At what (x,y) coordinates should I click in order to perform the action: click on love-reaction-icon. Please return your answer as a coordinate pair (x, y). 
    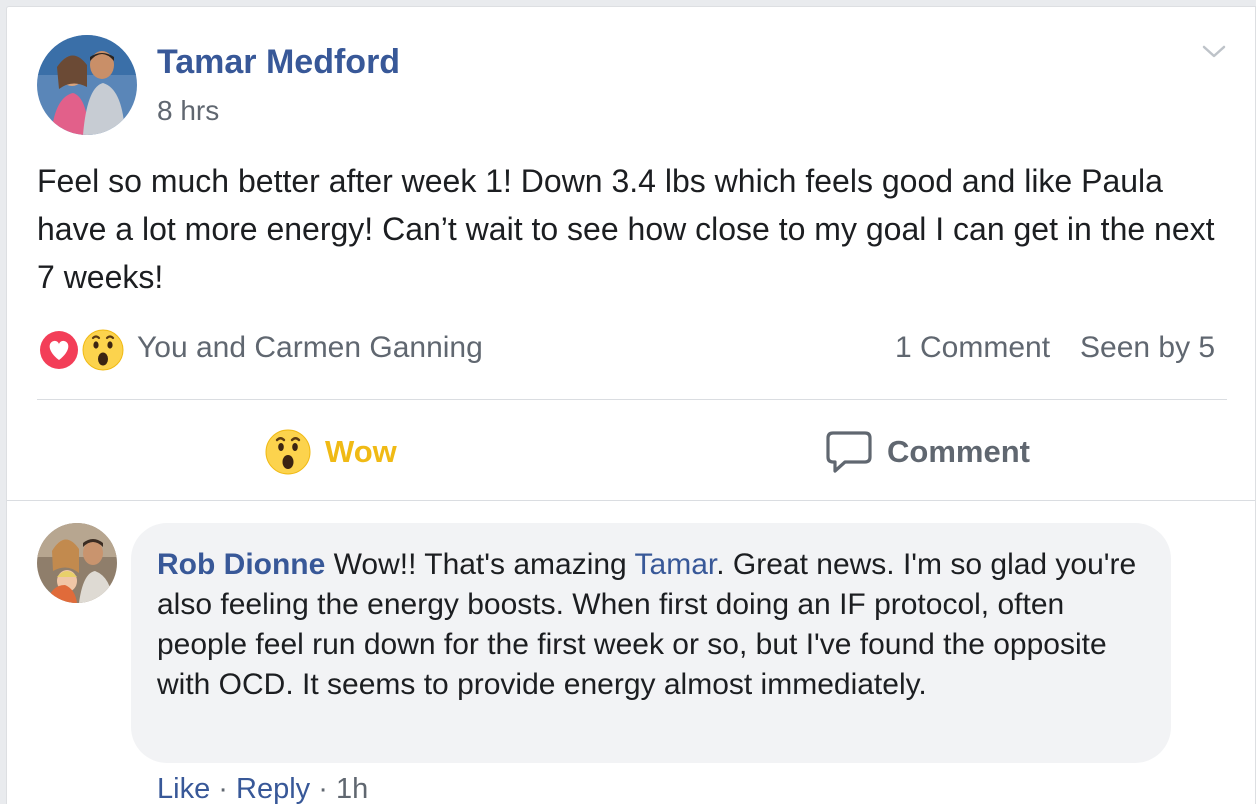
    Looking at the image, I should click on (59, 350).